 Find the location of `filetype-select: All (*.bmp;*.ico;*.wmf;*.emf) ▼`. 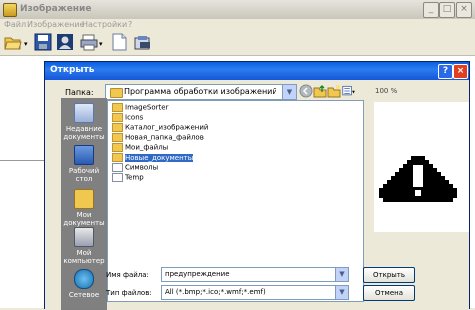

filetype-select: All (*.bmp;*.ico;*.wmf;*.emf) ▼ is located at coordinates (255, 292).